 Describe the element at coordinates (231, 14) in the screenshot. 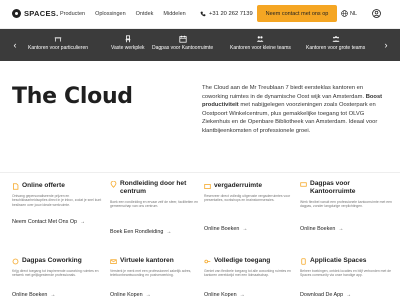

I see `phone-number: +31 20 262 7139` at that location.